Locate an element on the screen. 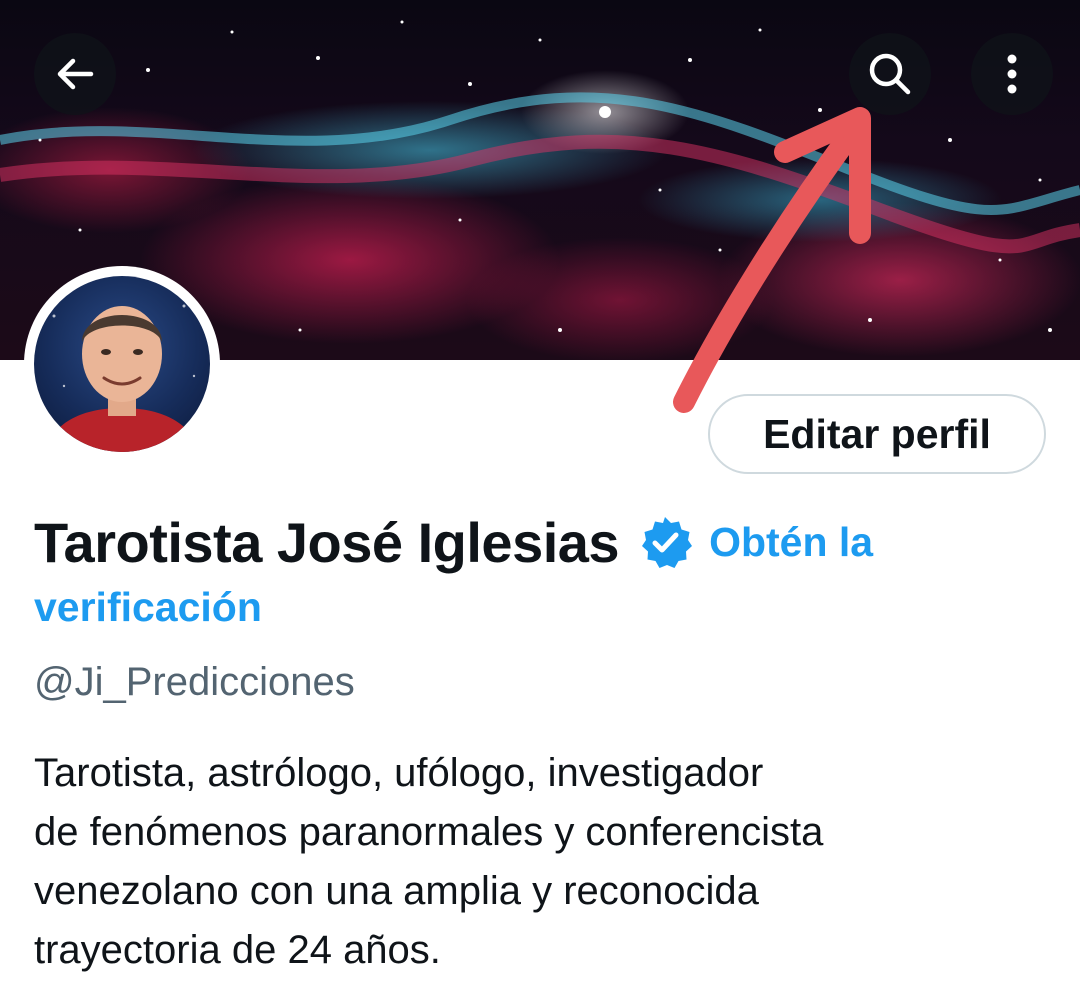  avatar-photo is located at coordinates (122, 364).